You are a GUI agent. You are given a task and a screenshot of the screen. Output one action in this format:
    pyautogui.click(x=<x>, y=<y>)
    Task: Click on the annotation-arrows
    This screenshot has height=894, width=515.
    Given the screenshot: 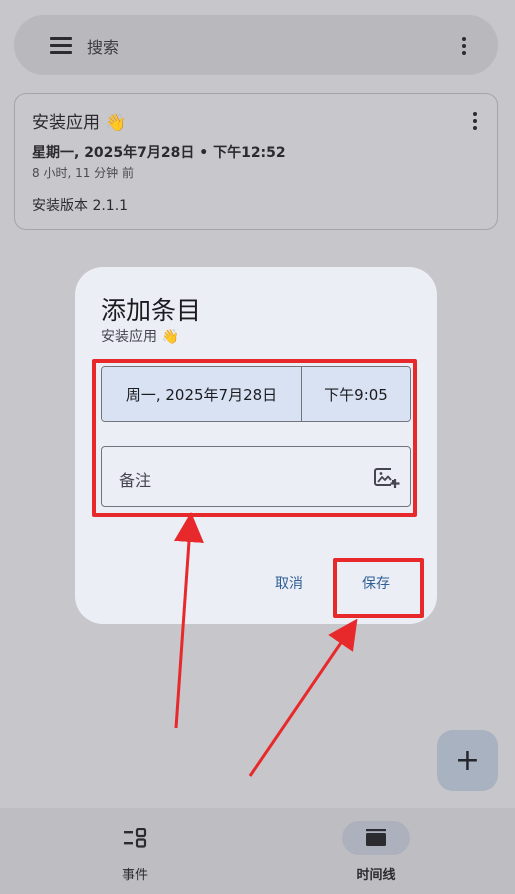 What is the action you would take?
    pyautogui.click(x=265, y=644)
    